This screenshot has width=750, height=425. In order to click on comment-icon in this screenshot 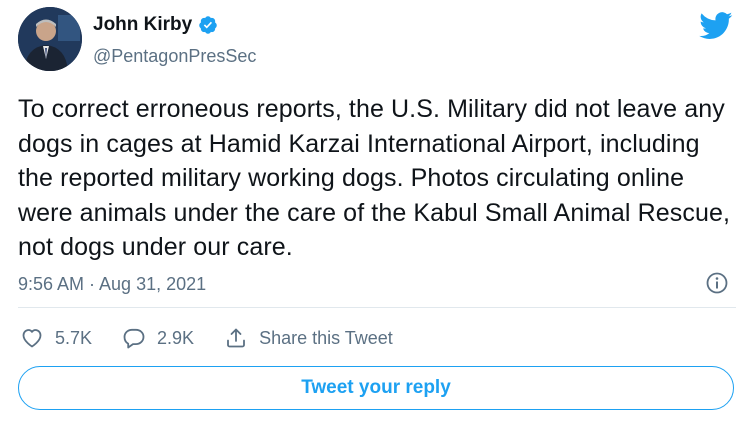, I will do `click(134, 338)`.